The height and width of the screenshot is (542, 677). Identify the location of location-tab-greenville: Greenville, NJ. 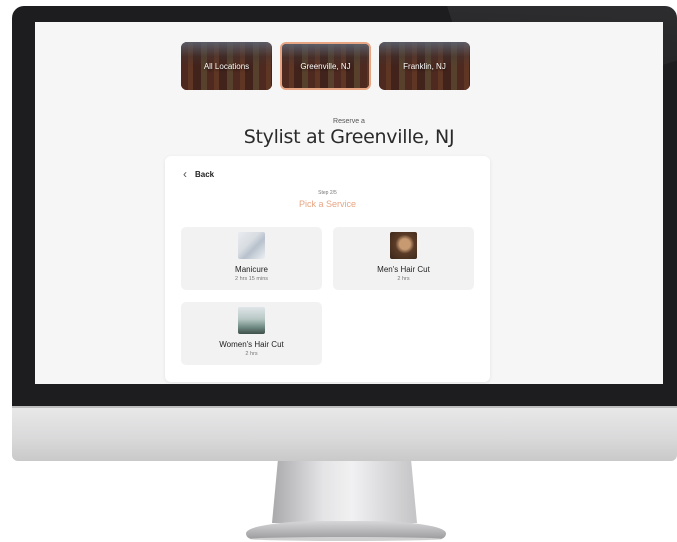
(325, 66).